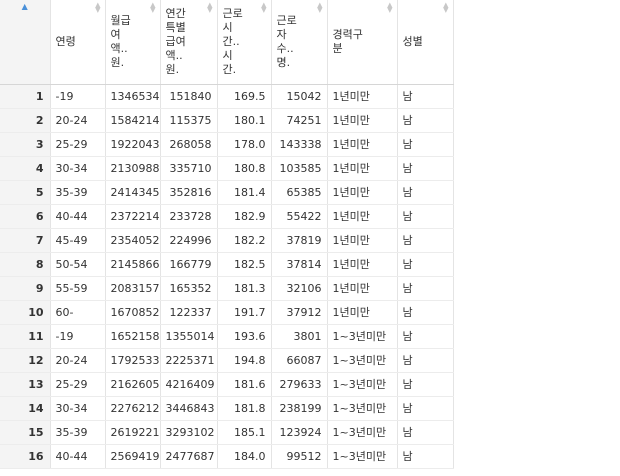  Describe the element at coordinates (133, 312) in the screenshot. I see `table-cell: 1670852` at that location.